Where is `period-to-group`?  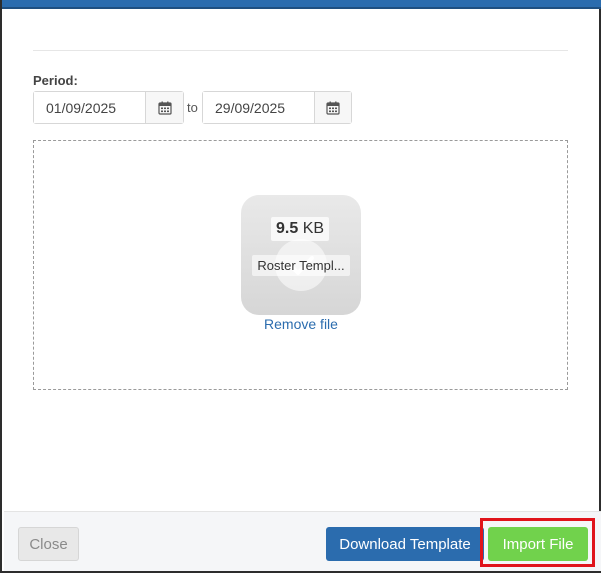
period-to-group is located at coordinates (277, 107).